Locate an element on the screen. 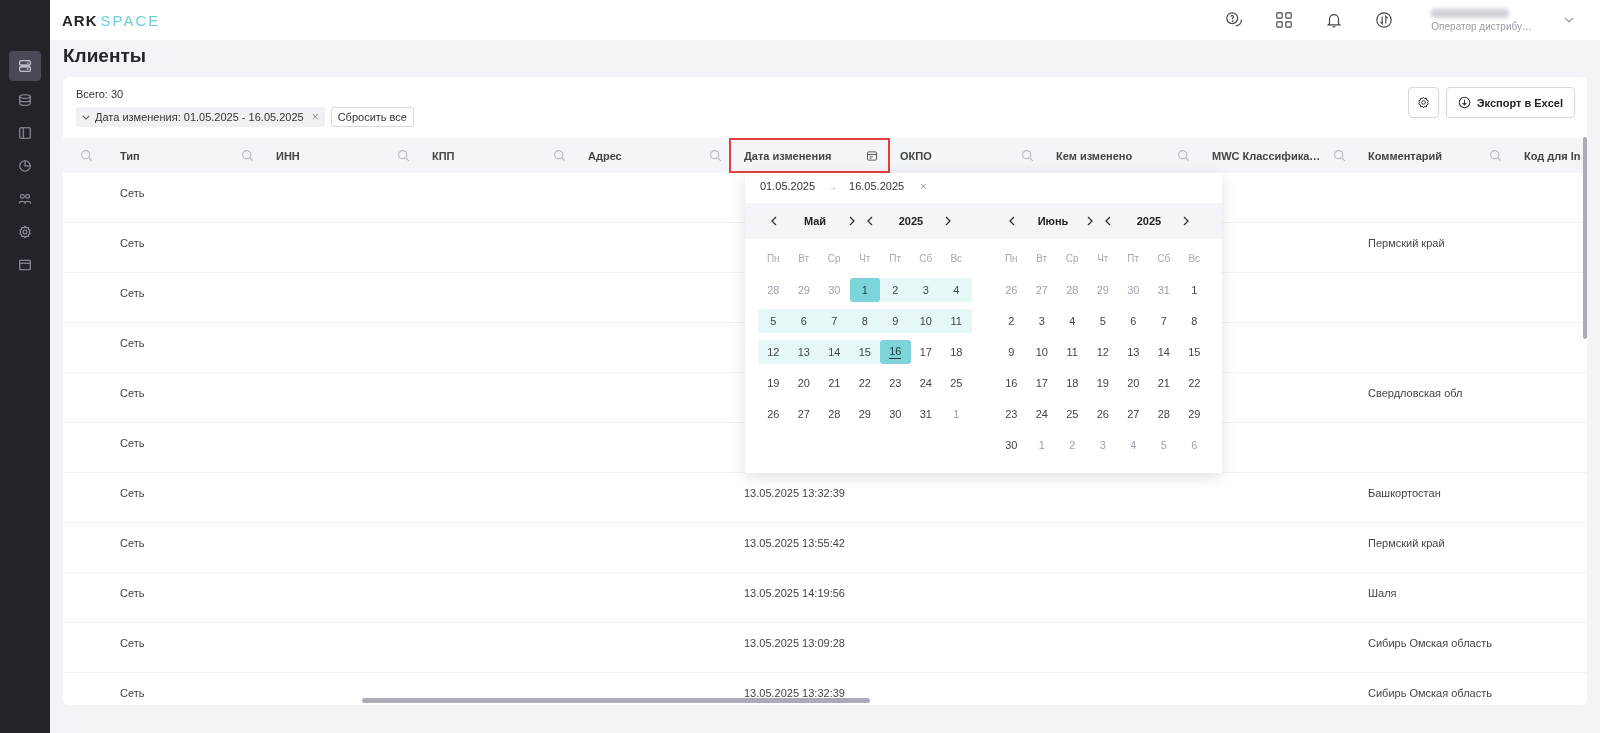 The width and height of the screenshot is (1600, 733). logo: ARK SPACE is located at coordinates (111, 20).